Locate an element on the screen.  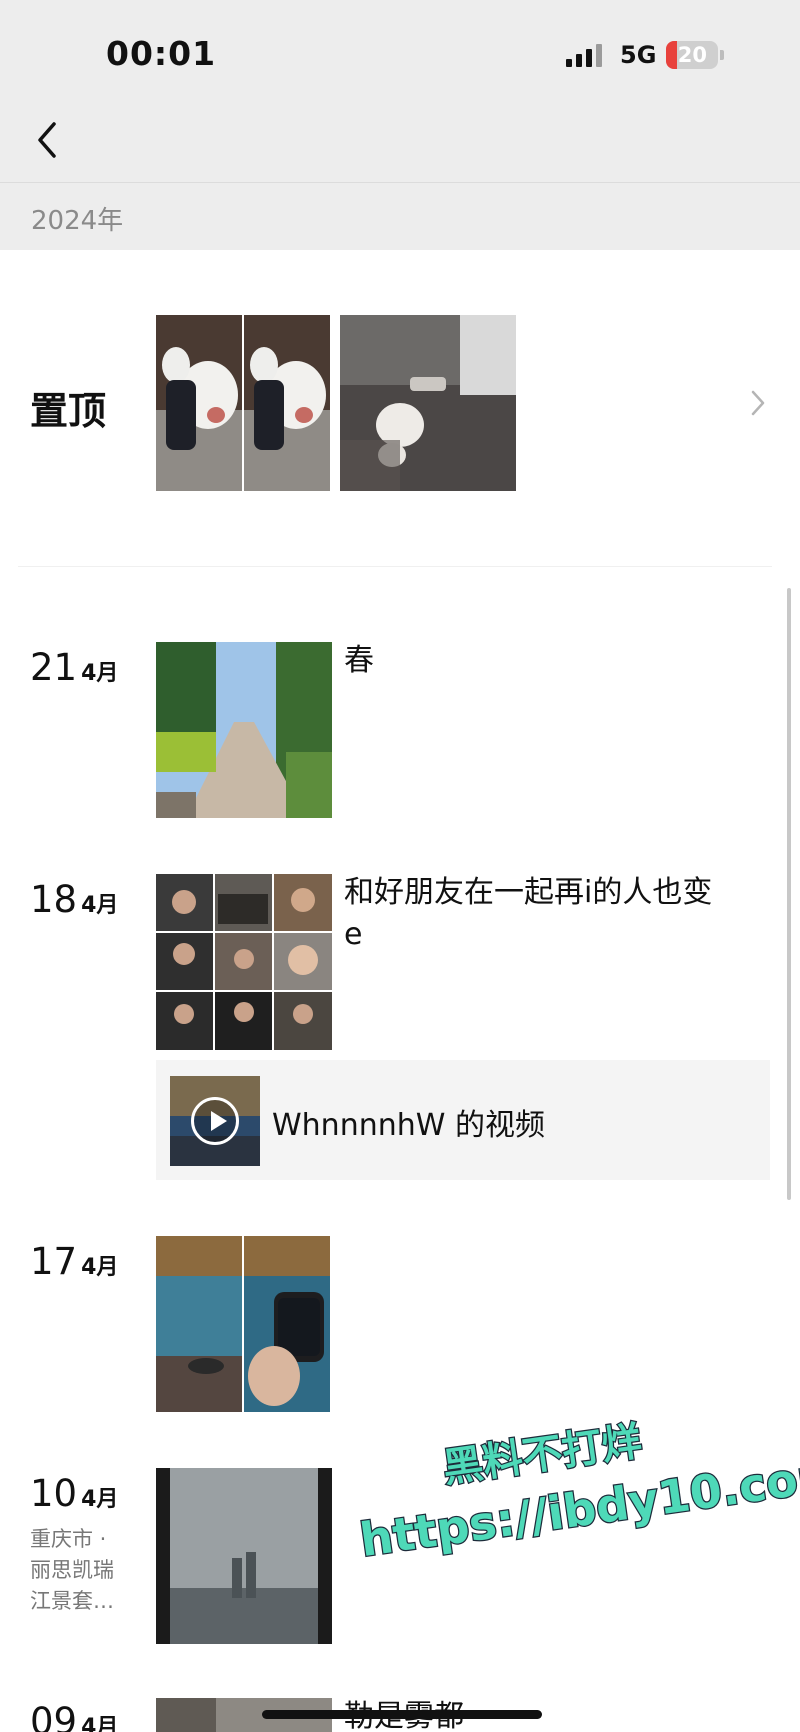
video-thumbnail is located at coordinates (215, 1121).